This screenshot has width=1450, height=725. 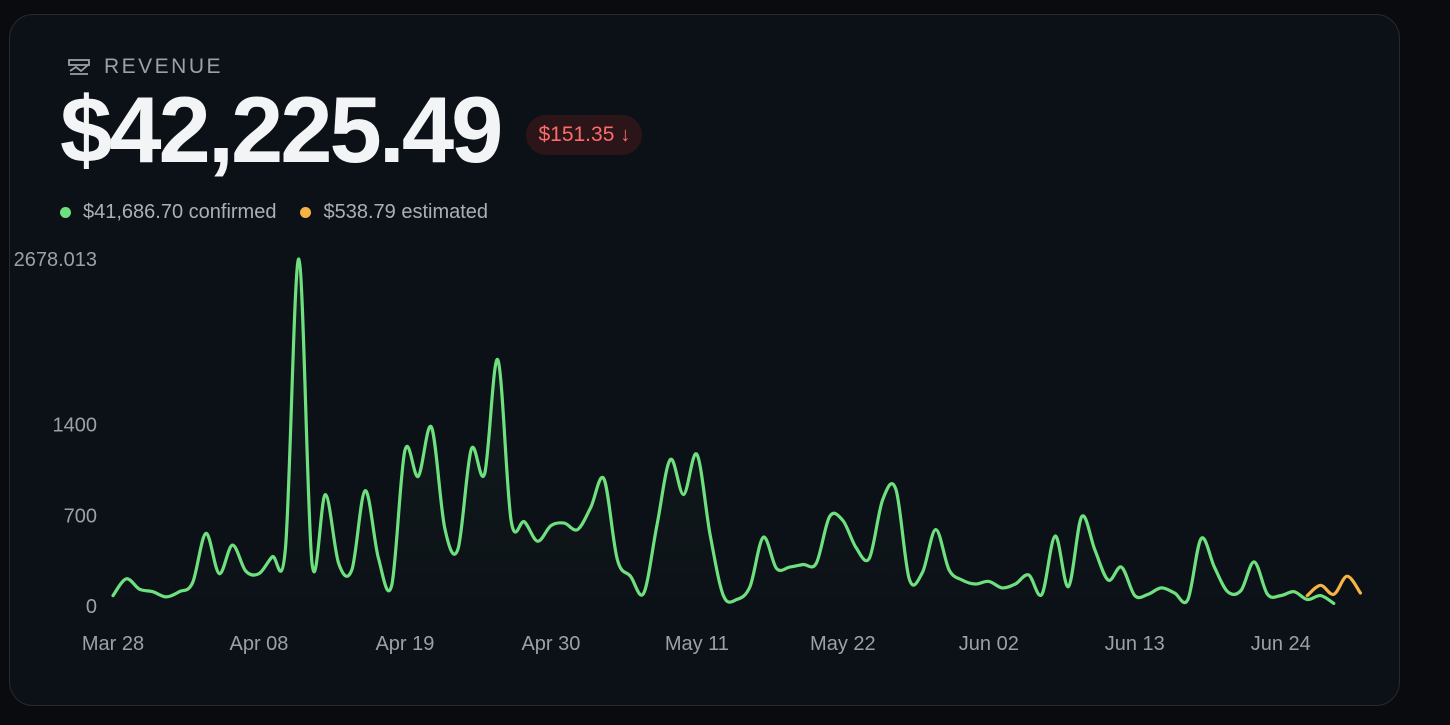 I want to click on y-tick-label: 2678.013, so click(x=55, y=260).